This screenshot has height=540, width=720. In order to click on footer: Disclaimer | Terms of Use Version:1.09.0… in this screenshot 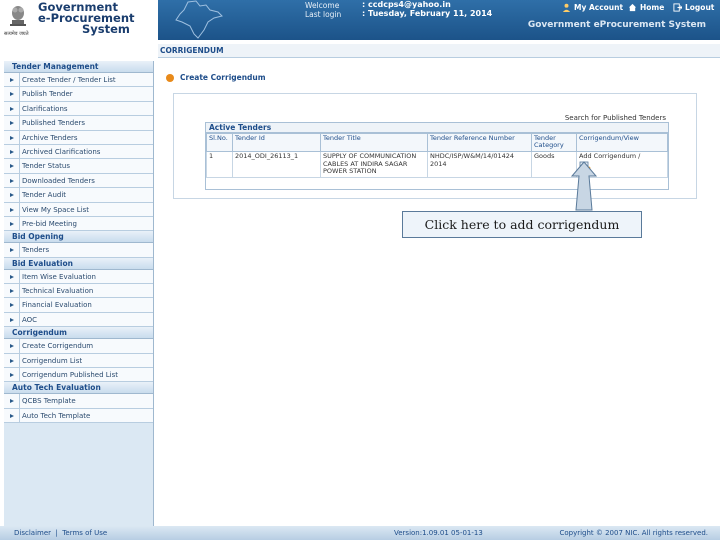, I will do `click(360, 533)`.